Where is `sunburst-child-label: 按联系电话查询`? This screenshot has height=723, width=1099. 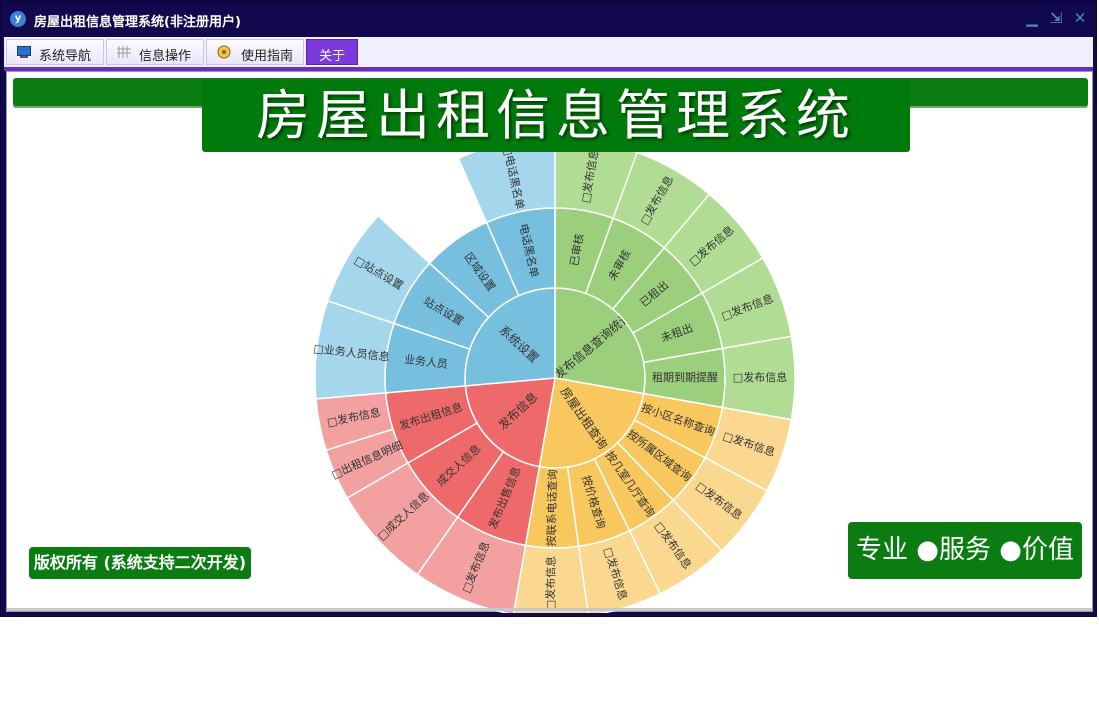
sunburst-child-label: 按联系电话查询 is located at coordinates (551, 507).